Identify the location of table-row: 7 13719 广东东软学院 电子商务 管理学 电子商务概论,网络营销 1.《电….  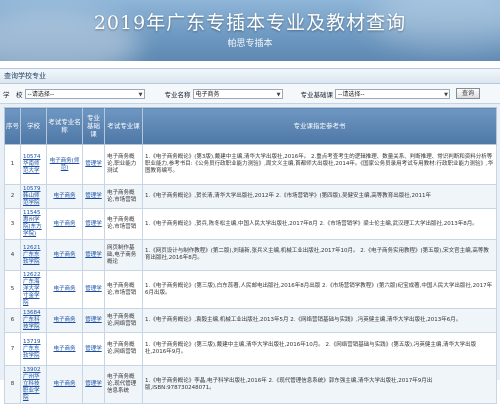
(250, 349).